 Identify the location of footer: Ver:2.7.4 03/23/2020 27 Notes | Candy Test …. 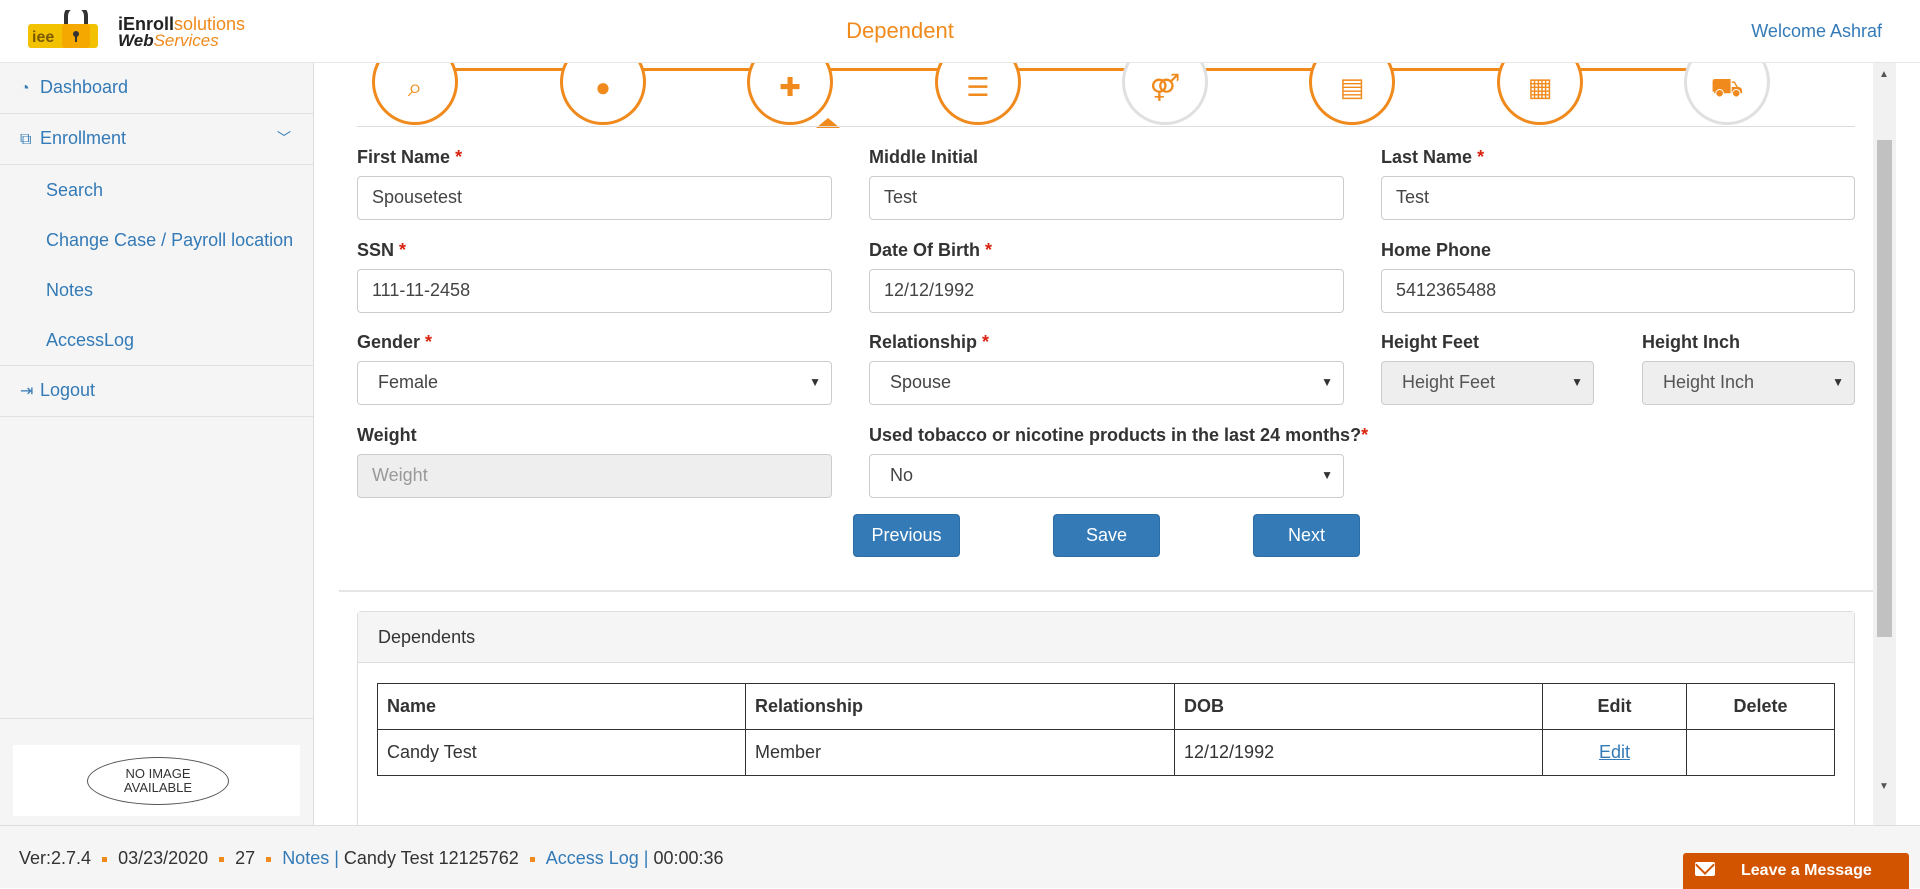
(960, 857).